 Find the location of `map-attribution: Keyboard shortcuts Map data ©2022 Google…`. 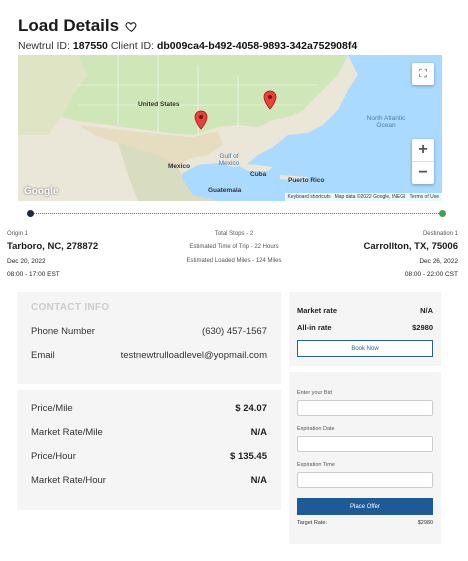

map-attribution: Keyboard shortcuts Map data ©2022 Google… is located at coordinates (363, 197).